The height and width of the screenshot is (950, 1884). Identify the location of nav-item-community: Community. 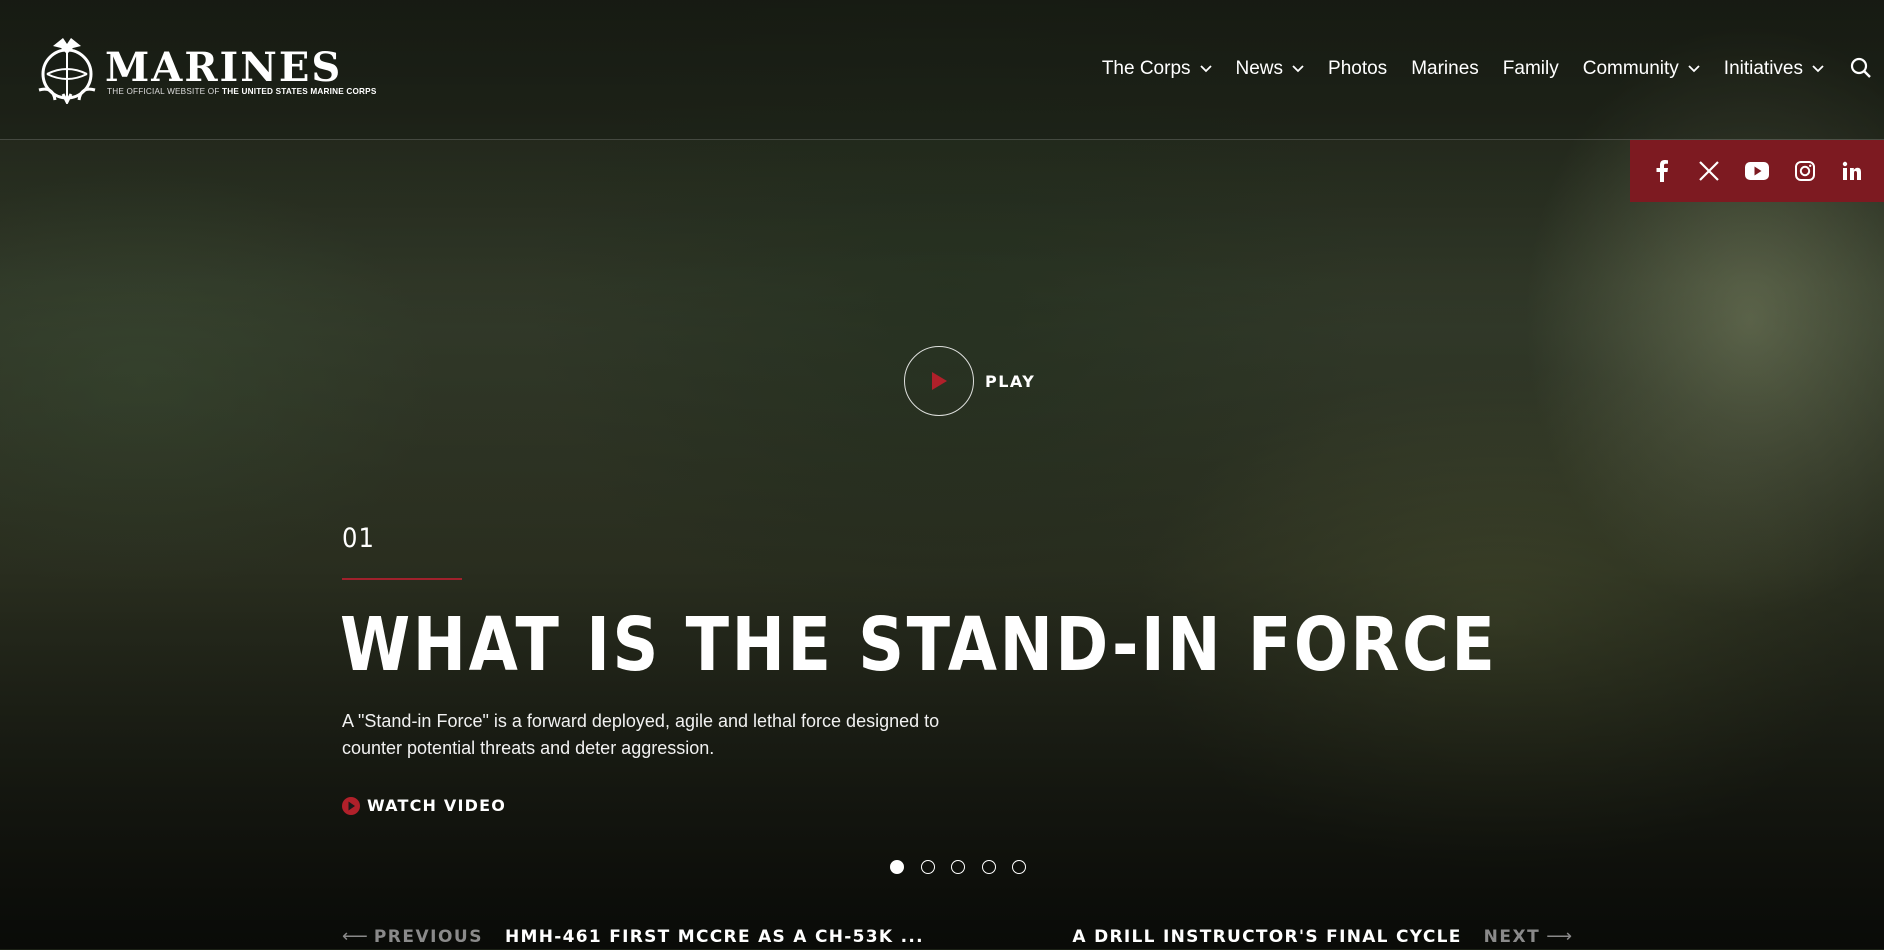
(1641, 69).